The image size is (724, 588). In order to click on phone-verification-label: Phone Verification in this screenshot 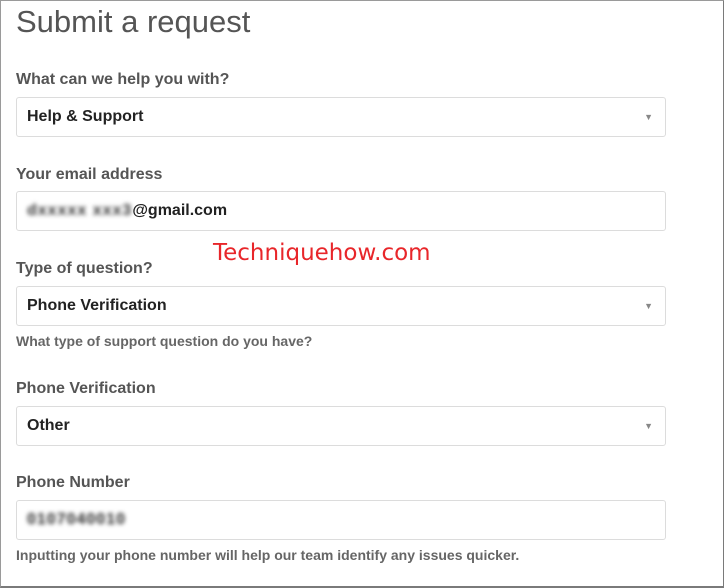, I will do `click(86, 388)`.